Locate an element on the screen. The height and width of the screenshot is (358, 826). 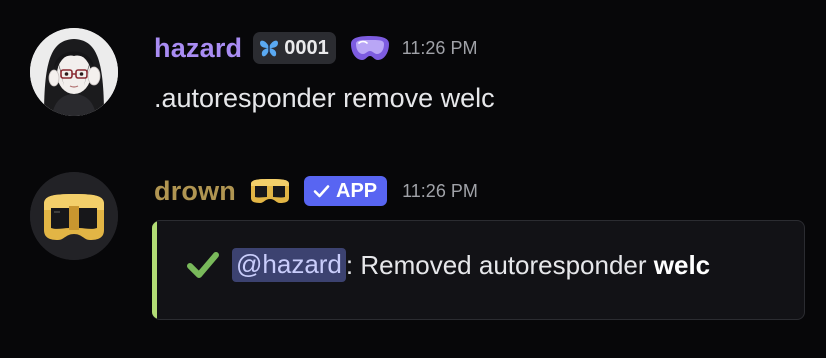
embed-accent-bar is located at coordinates (154, 270).